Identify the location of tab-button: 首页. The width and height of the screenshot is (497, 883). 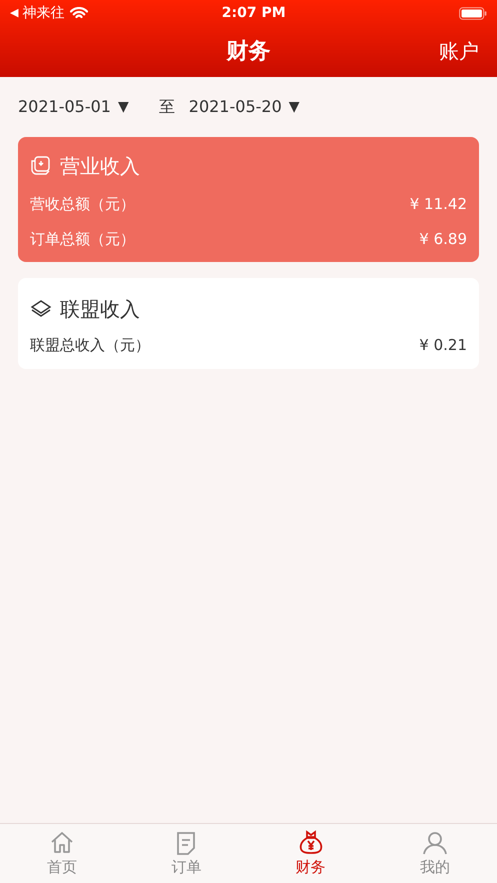
(62, 853).